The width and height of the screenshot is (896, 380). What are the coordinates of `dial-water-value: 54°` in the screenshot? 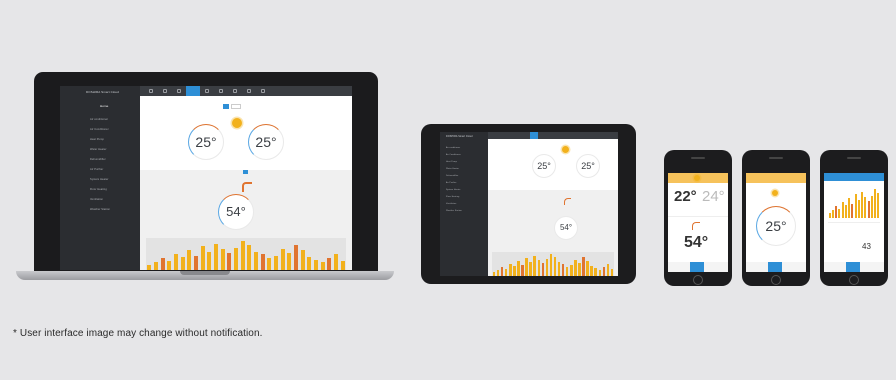 It's located at (236, 211).